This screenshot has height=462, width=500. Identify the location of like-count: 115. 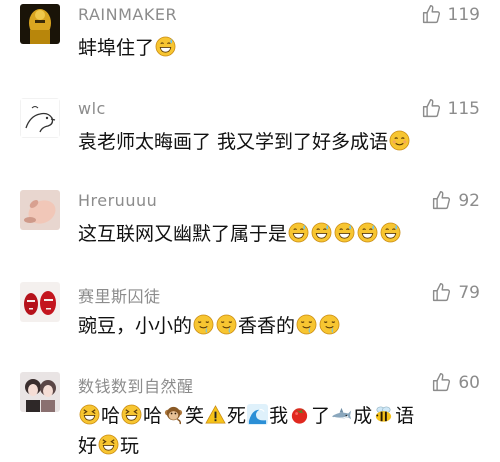
(463, 108).